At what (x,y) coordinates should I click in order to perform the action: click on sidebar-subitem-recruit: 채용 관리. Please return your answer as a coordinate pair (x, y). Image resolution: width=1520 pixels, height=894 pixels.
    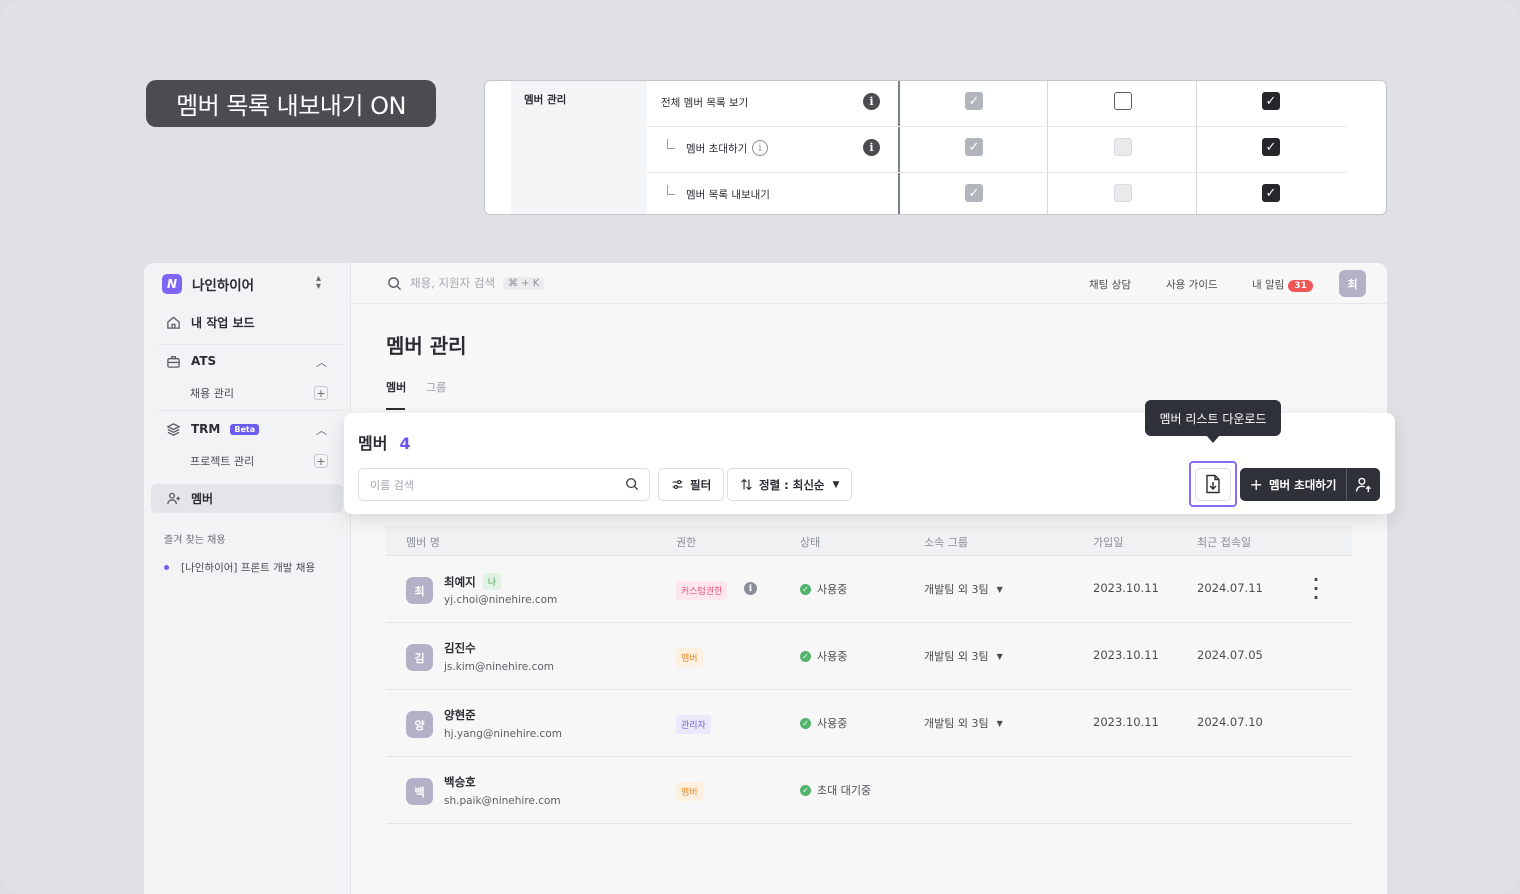
    Looking at the image, I should click on (212, 393).